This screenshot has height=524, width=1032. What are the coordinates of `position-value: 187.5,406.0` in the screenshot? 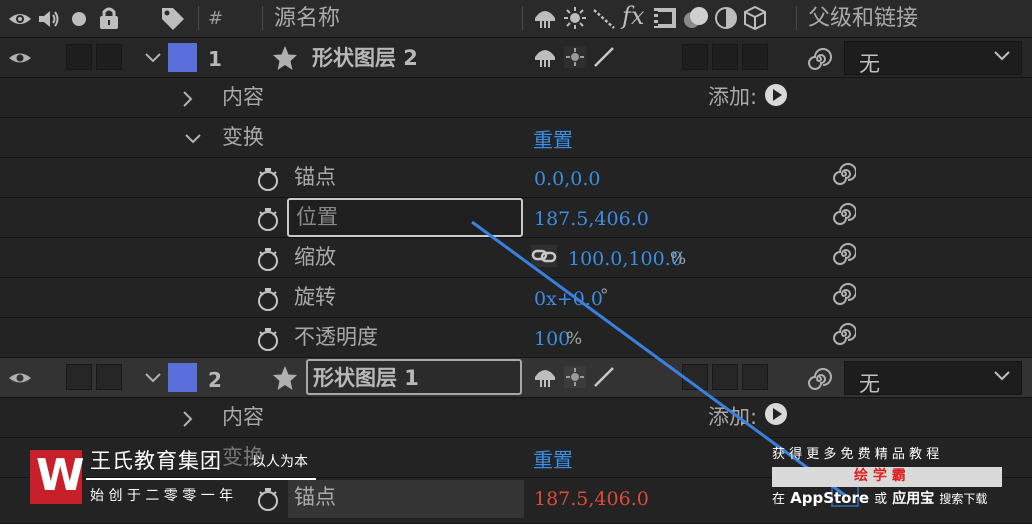 It's located at (591, 219).